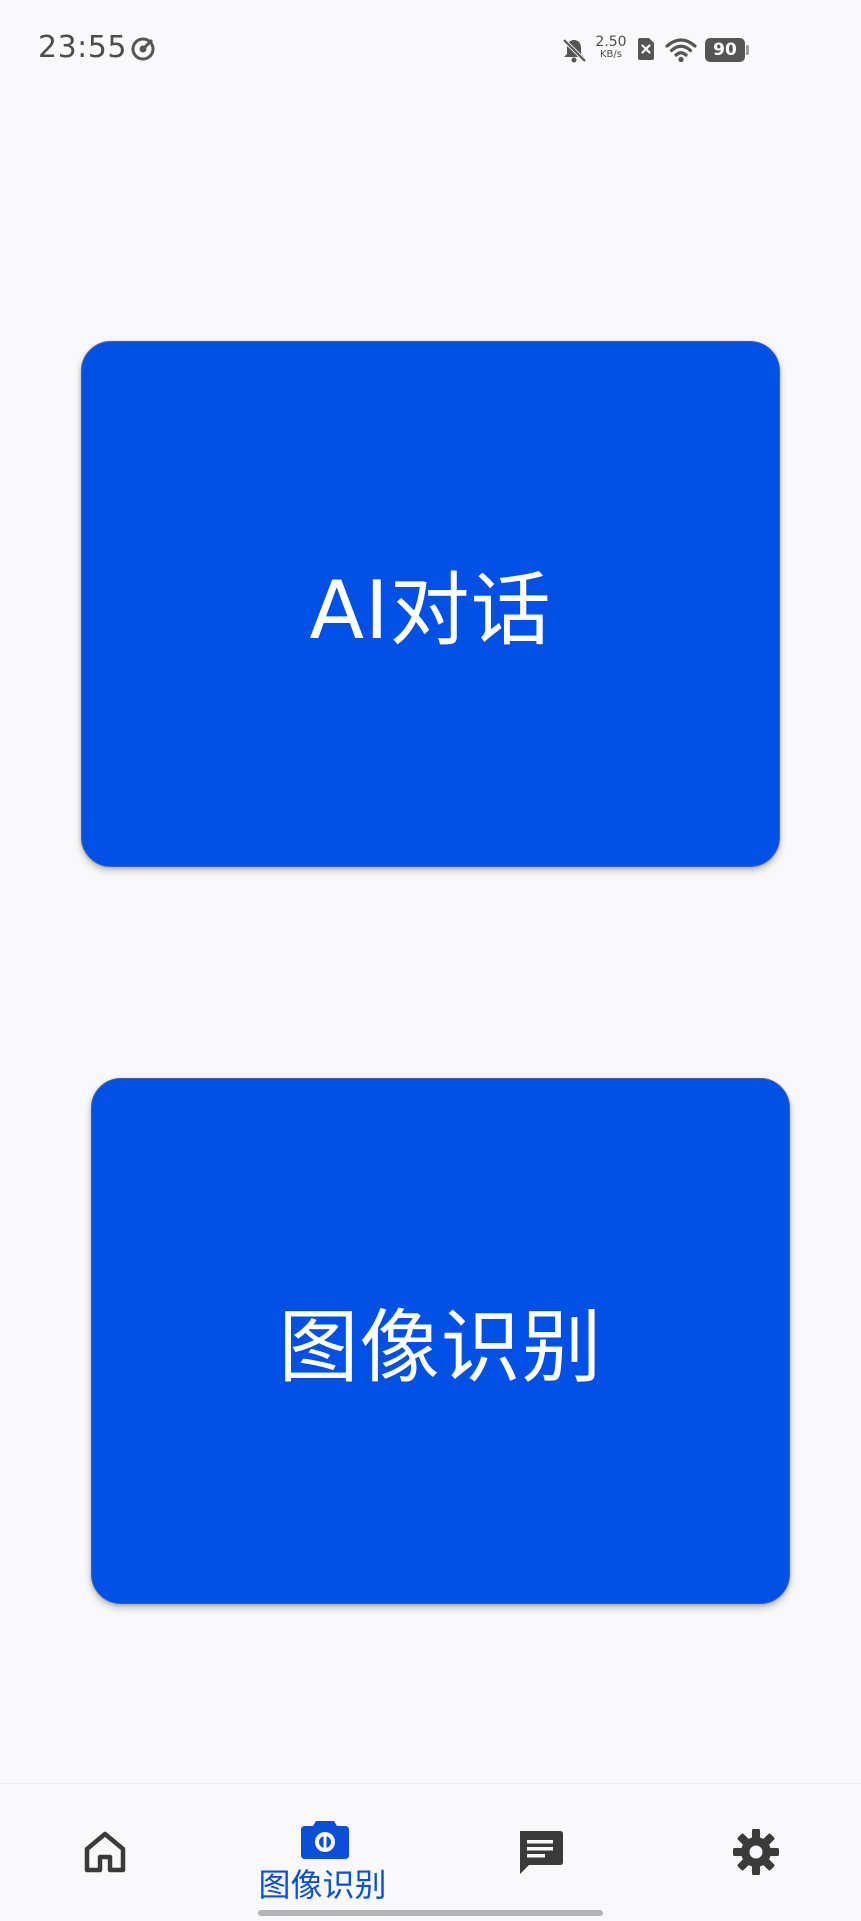  What do you see at coordinates (143, 49) in the screenshot?
I see `app-sync-icon` at bounding box center [143, 49].